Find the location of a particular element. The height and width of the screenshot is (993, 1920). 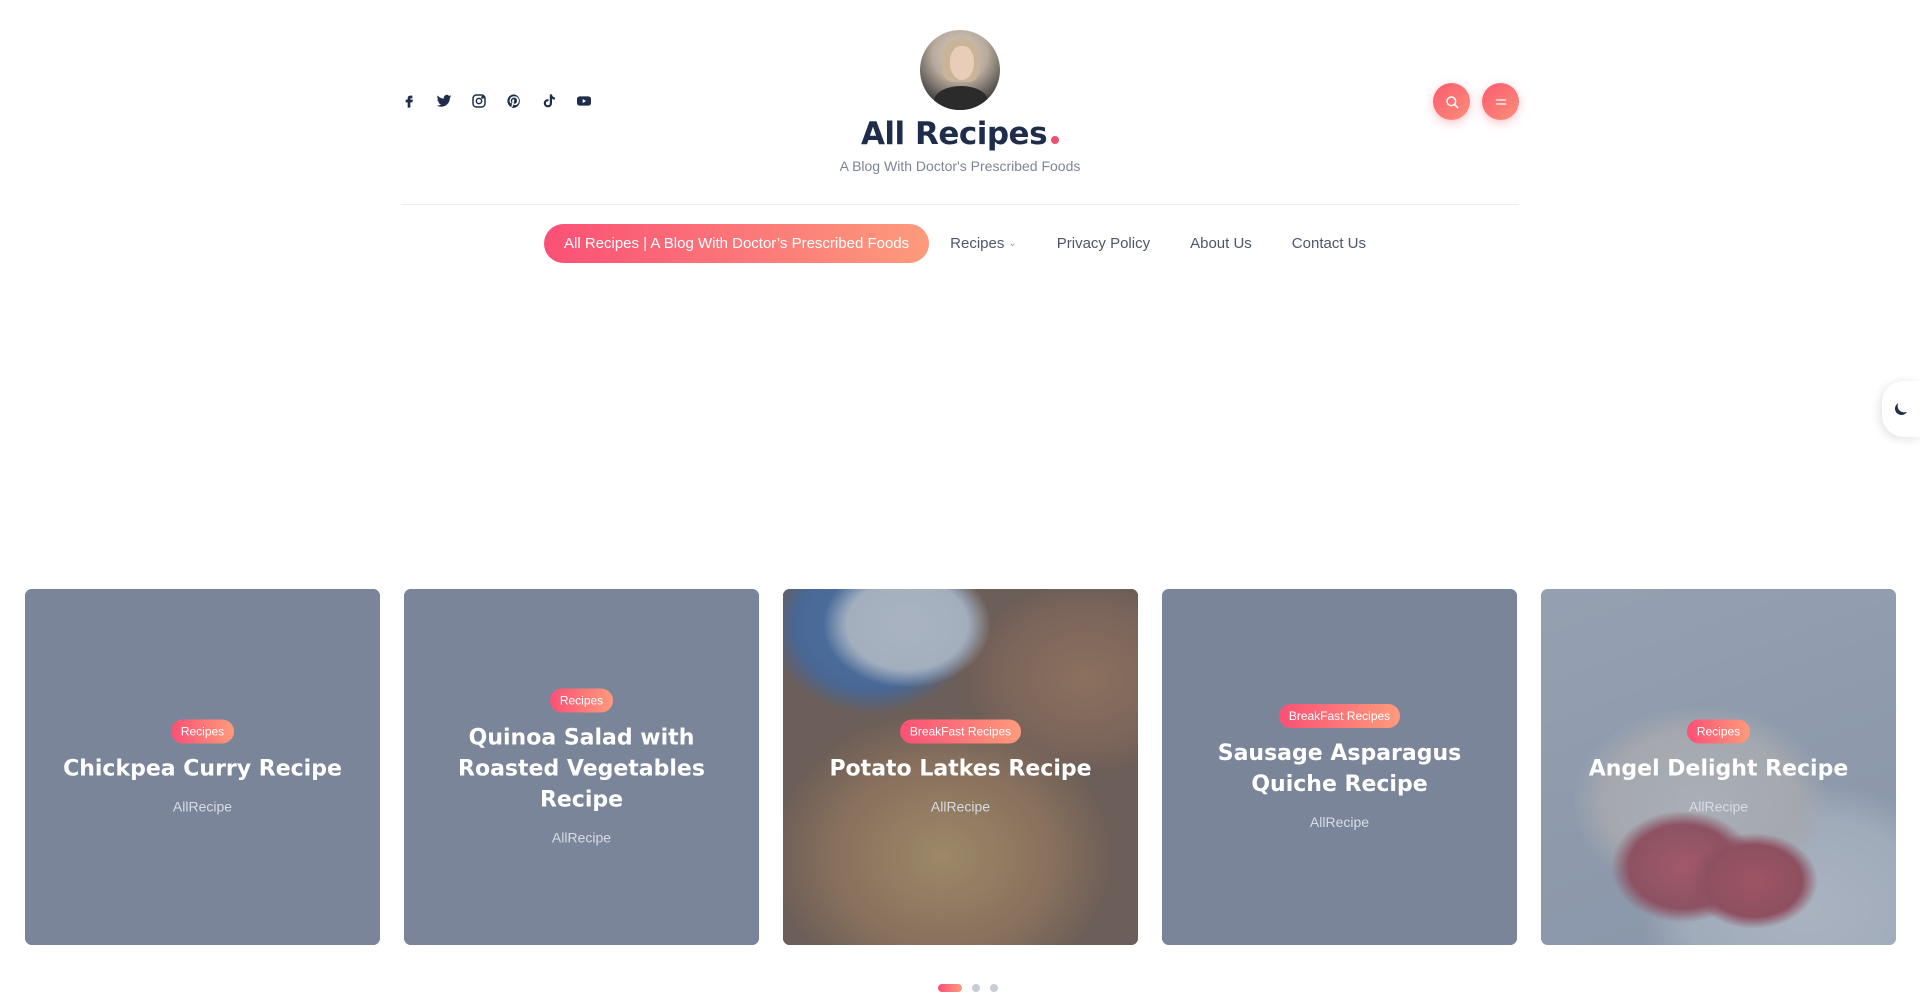

twitter-icon is located at coordinates (453, 101).